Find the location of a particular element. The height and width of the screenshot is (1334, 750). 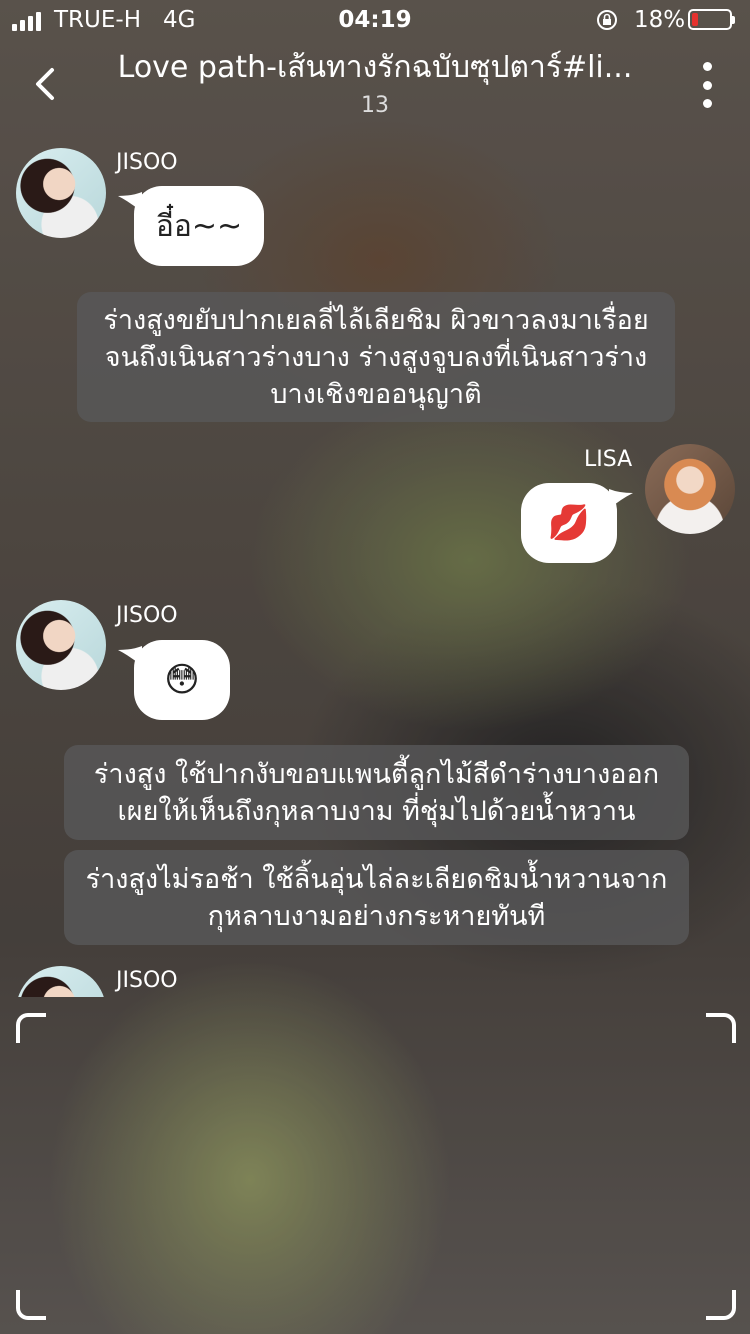

rotation-lock-icon is located at coordinates (607, 20).